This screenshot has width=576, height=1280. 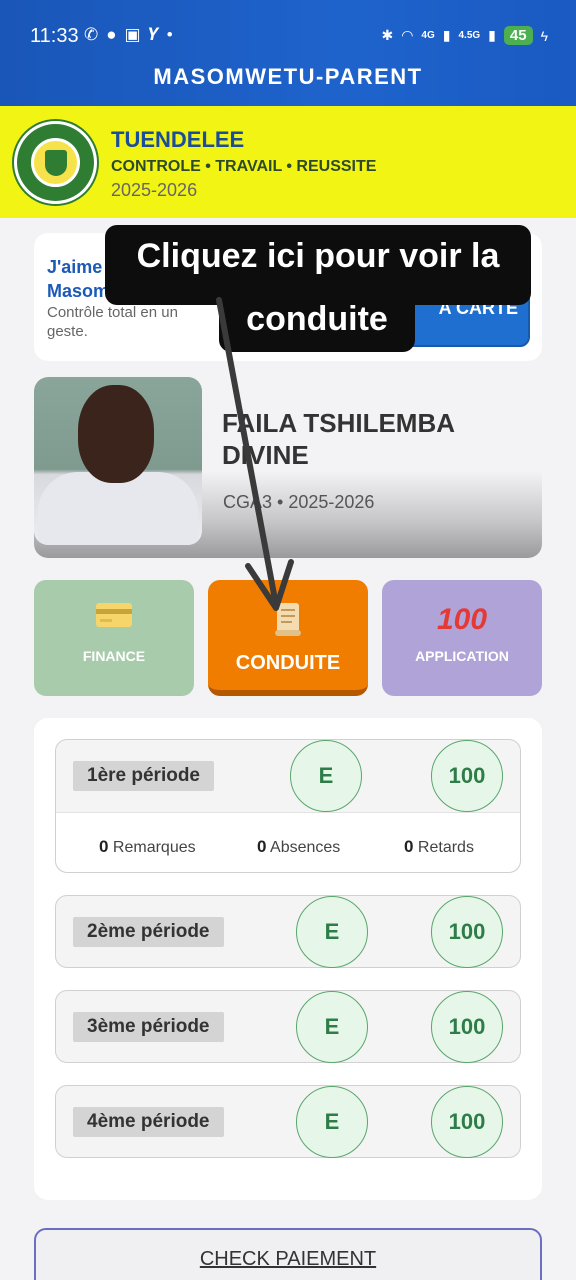 I want to click on tutorial-tooltip-line2: conduite, so click(x=317, y=325).